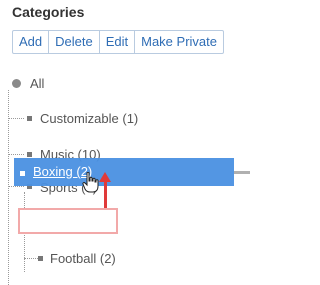 Image resolution: width=320 pixels, height=285 pixels. I want to click on toolbar: Add Delete Edit Make Private, so click(118, 42).